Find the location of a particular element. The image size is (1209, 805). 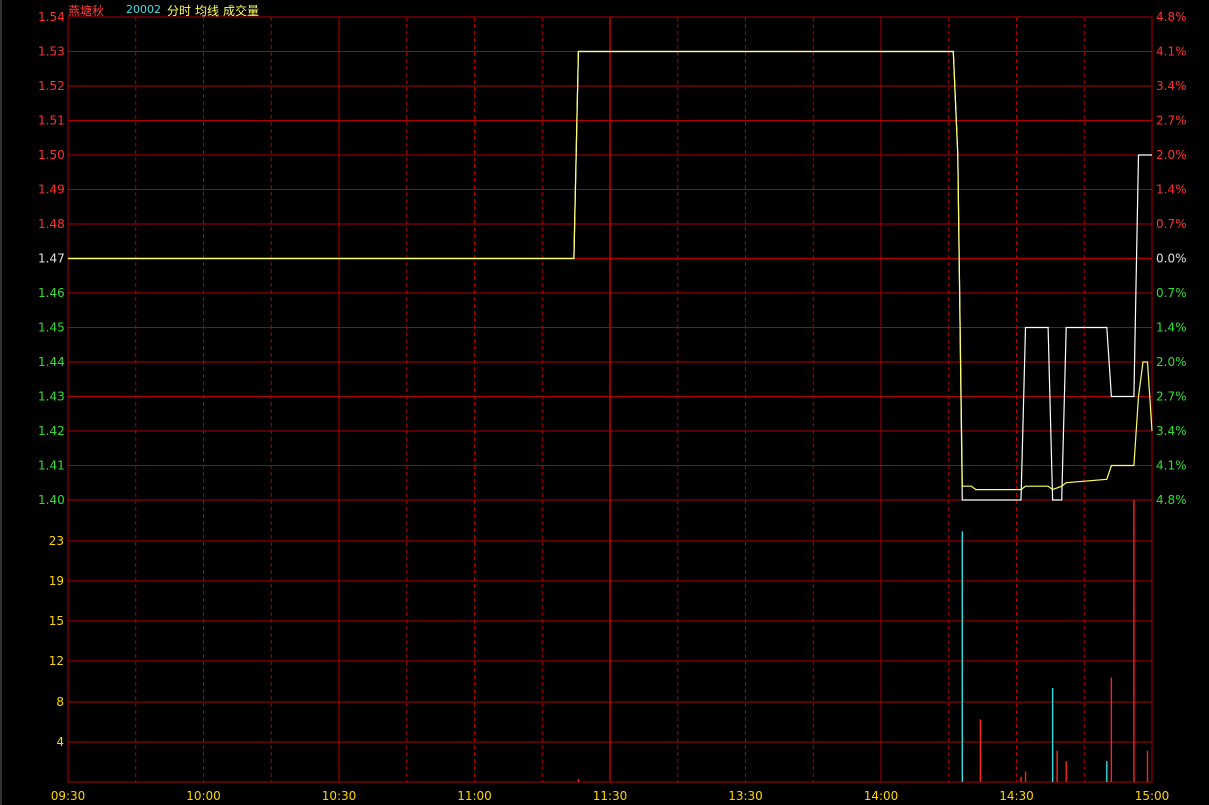

volume-tick-label: 4 is located at coordinates (60, 742).